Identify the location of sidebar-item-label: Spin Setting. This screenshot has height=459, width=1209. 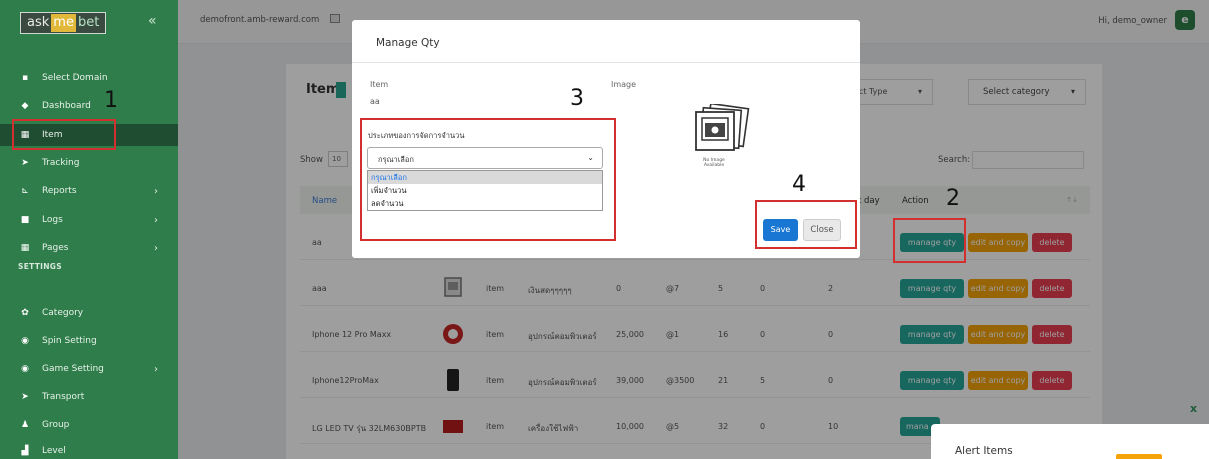
(69, 341).